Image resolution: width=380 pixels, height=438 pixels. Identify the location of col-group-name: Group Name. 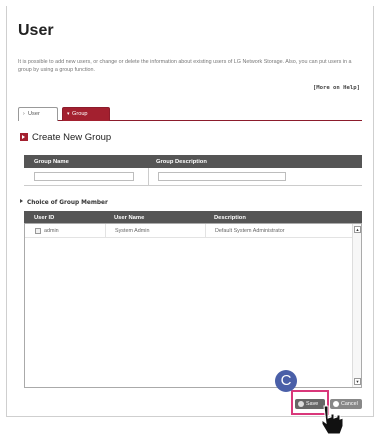
(51, 162).